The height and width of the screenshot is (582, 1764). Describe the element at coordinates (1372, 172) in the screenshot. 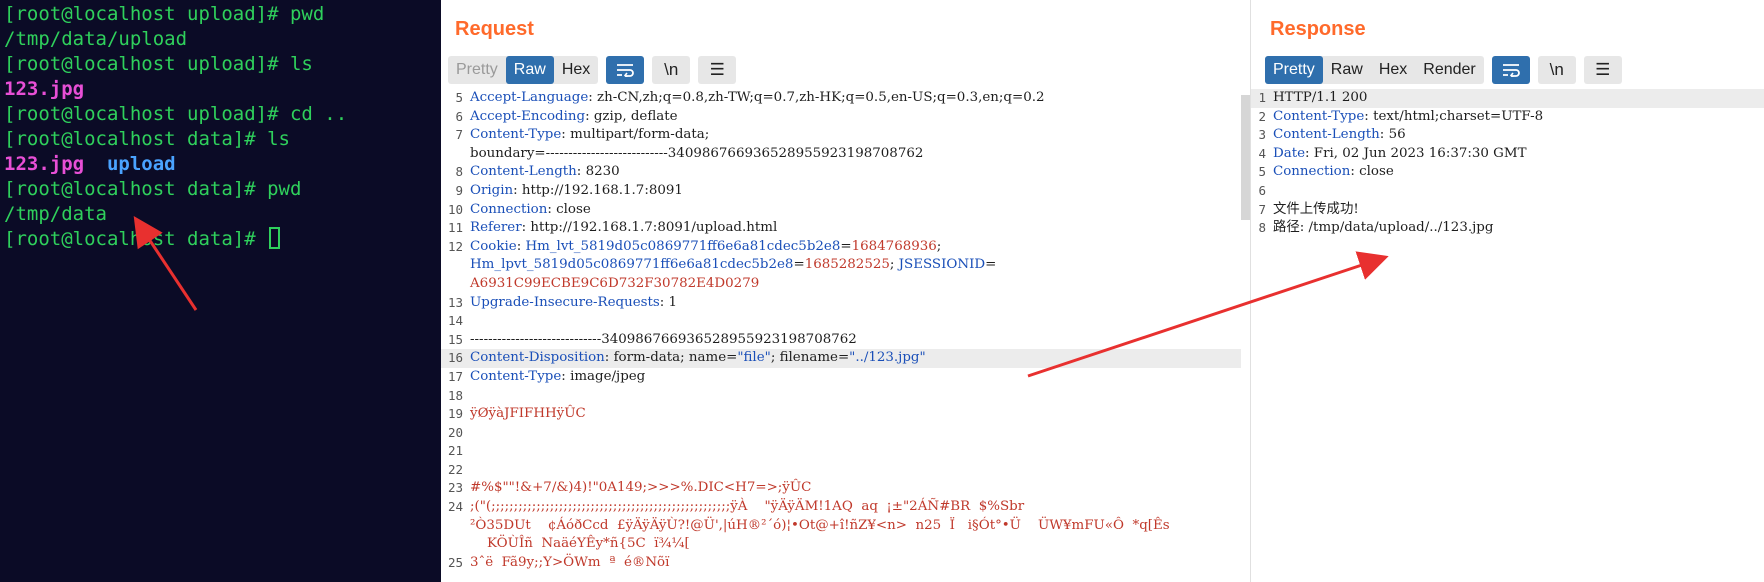

I see `plain-text: : close` at that location.